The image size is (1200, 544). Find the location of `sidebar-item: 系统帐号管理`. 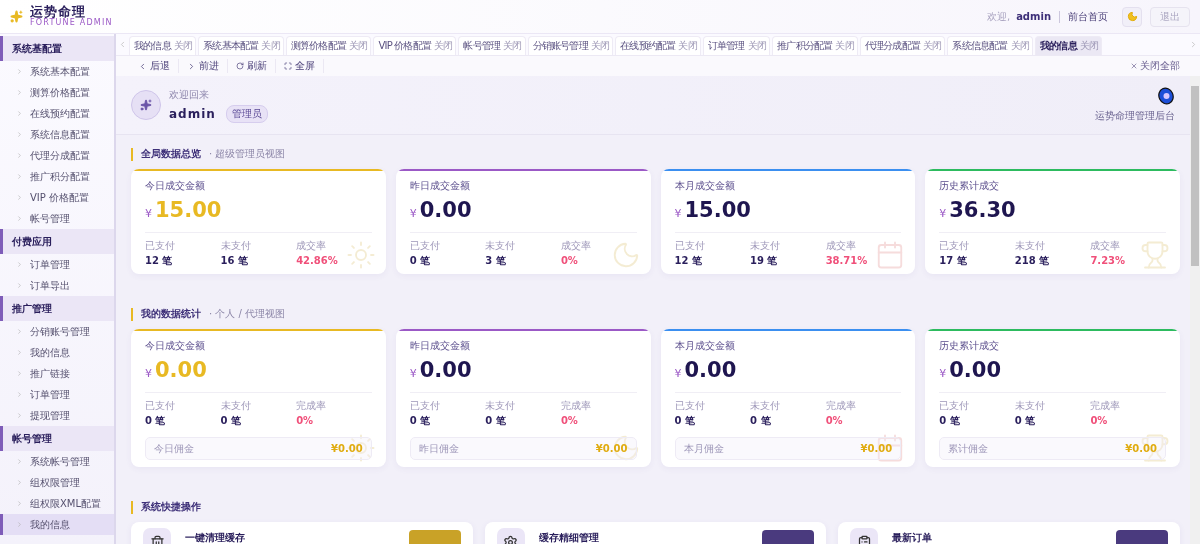

sidebar-item: 系统帐号管理 is located at coordinates (57, 461).